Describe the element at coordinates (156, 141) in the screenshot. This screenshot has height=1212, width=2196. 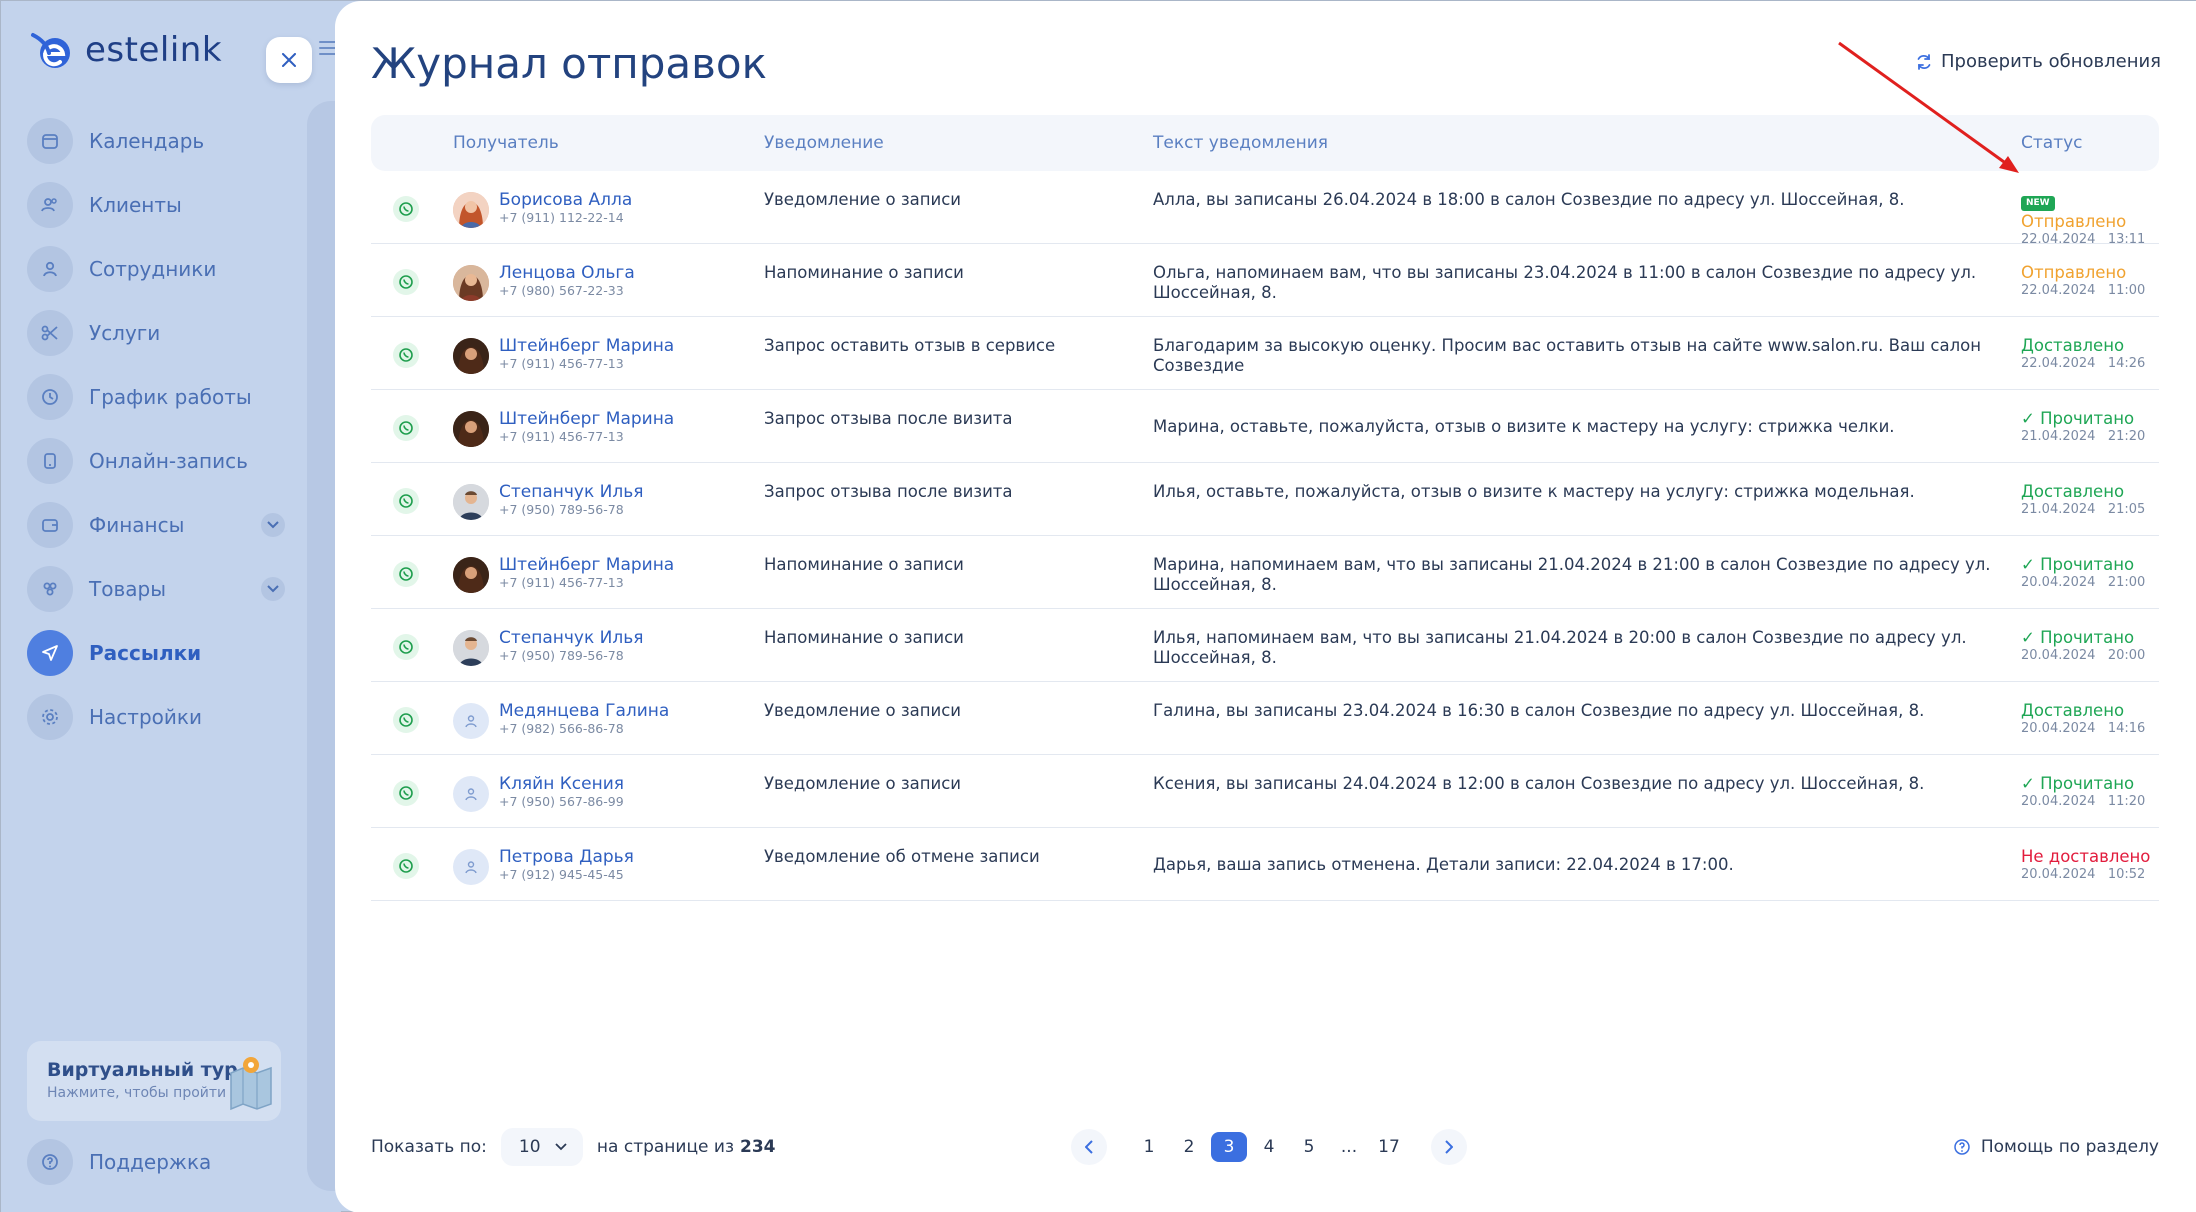
I see `sidebar-item-calendar: Календарь` at that location.